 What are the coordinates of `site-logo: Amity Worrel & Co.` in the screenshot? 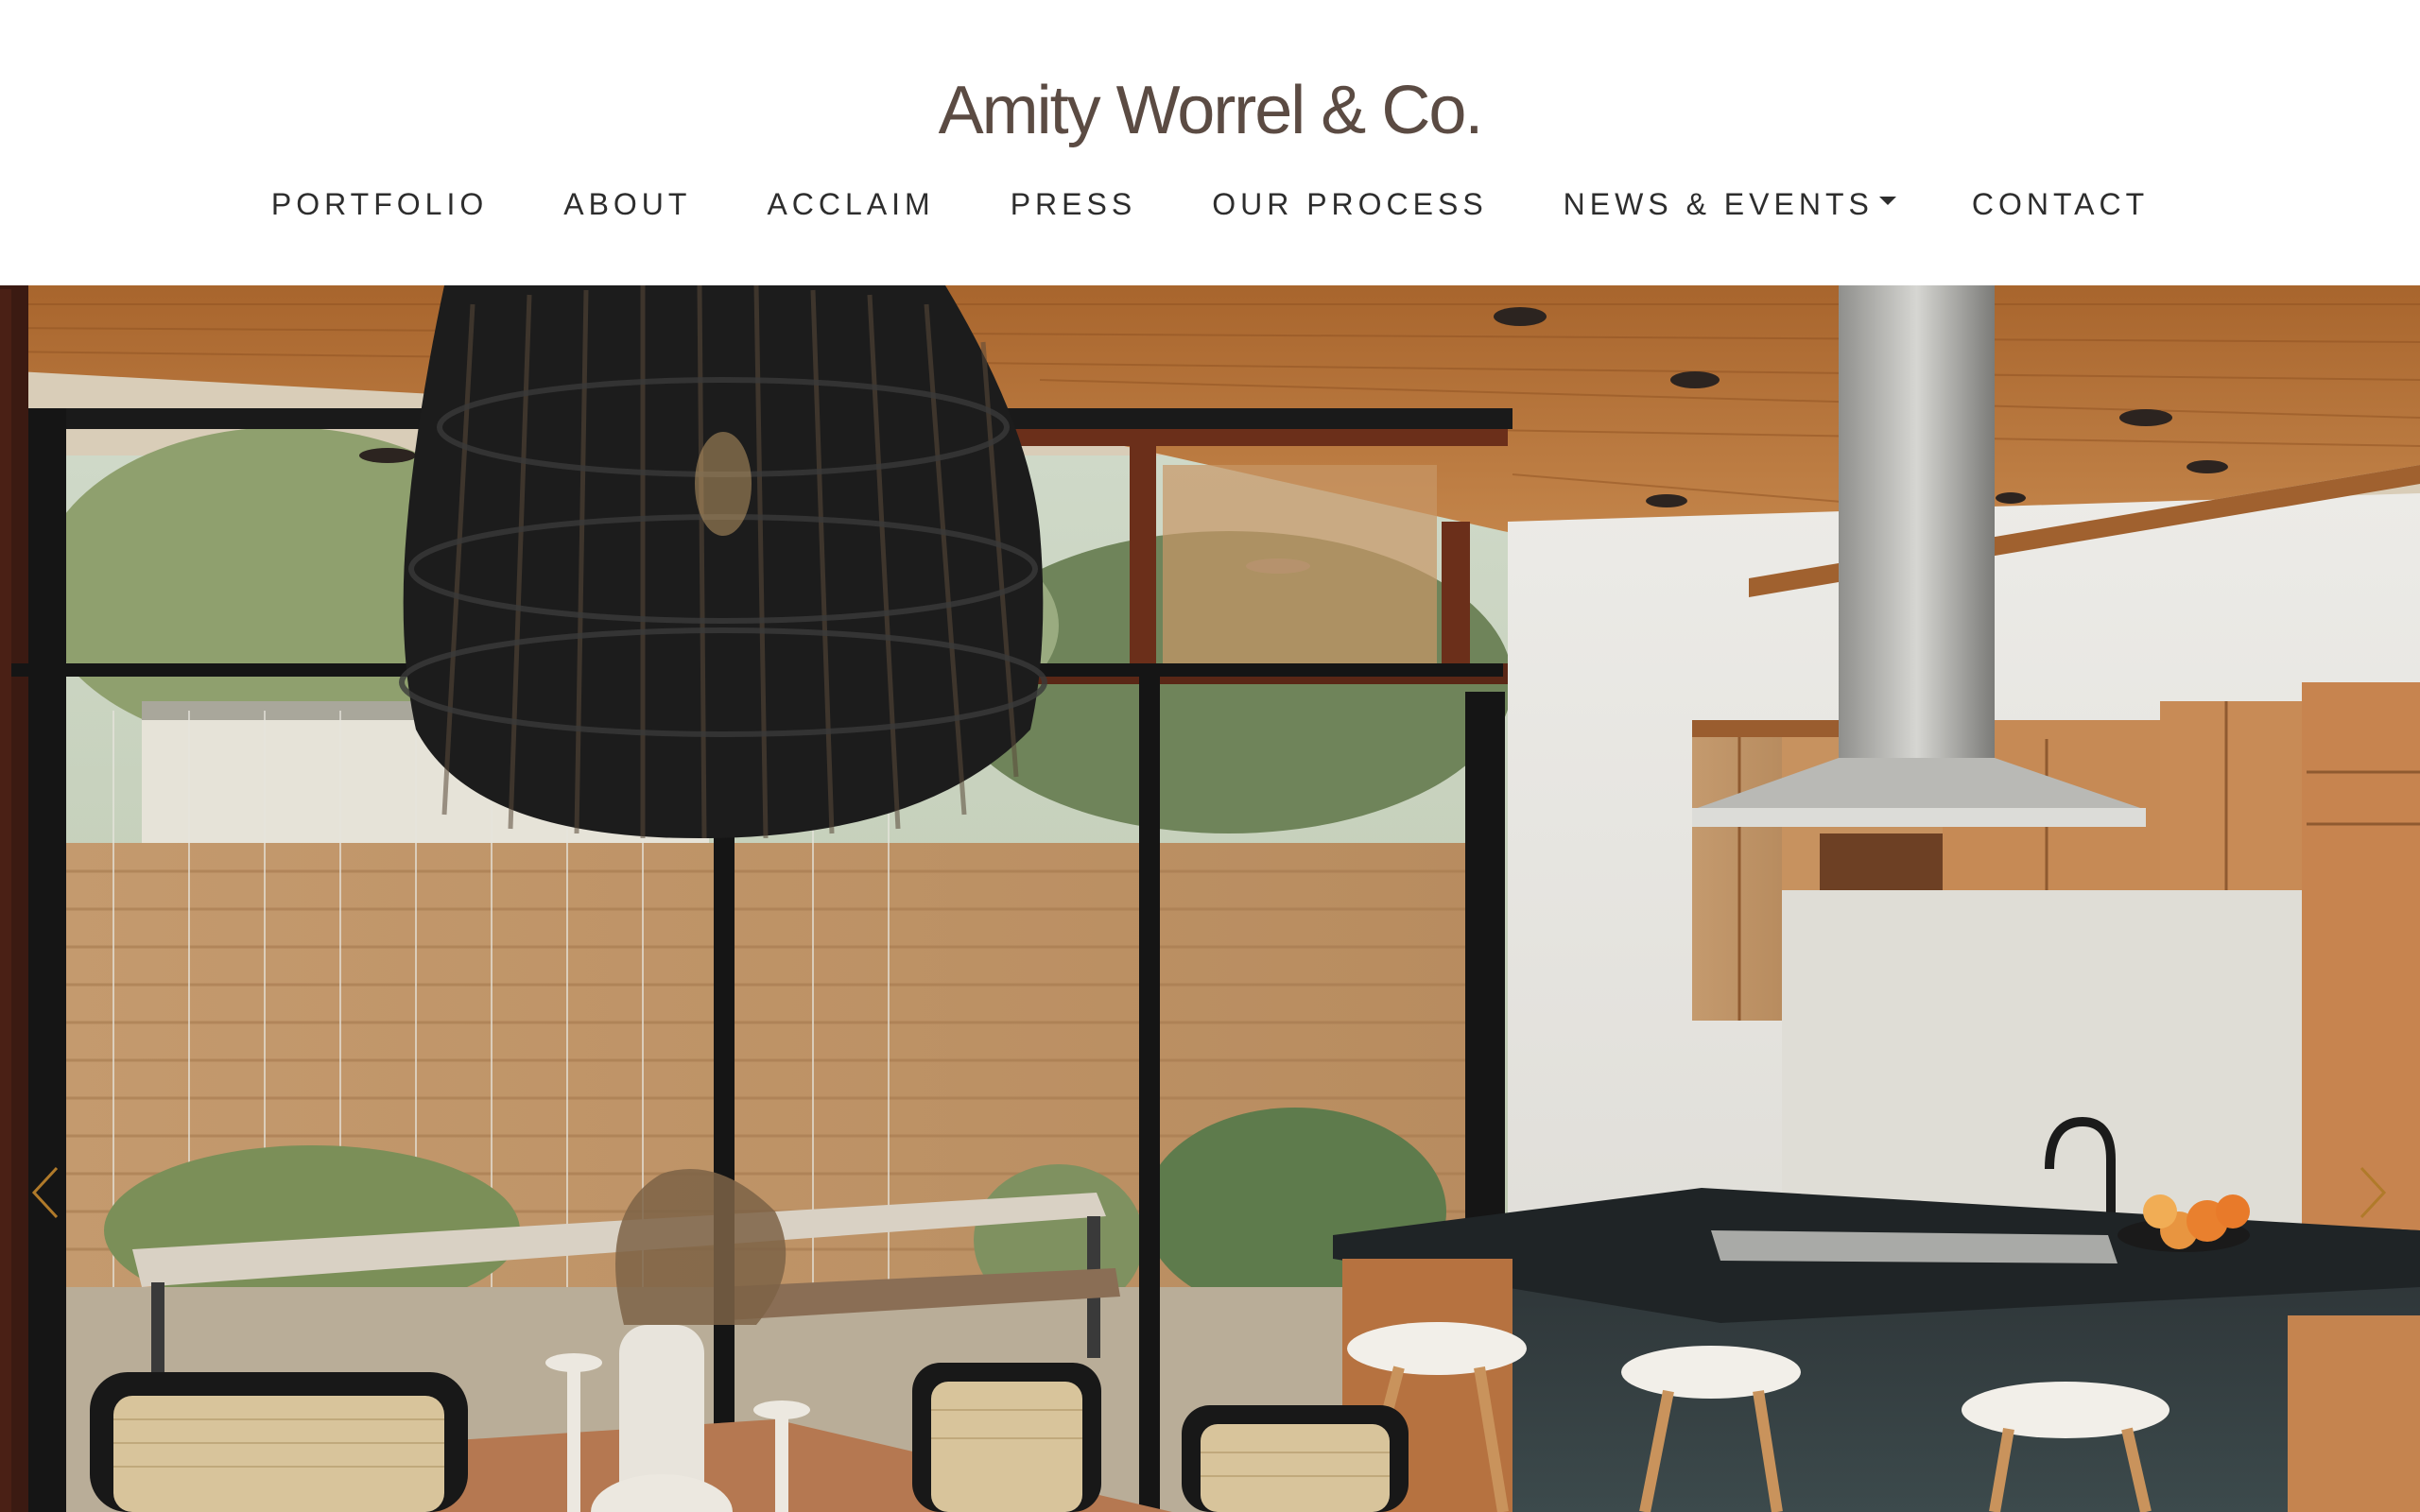 It's located at (1210, 110).